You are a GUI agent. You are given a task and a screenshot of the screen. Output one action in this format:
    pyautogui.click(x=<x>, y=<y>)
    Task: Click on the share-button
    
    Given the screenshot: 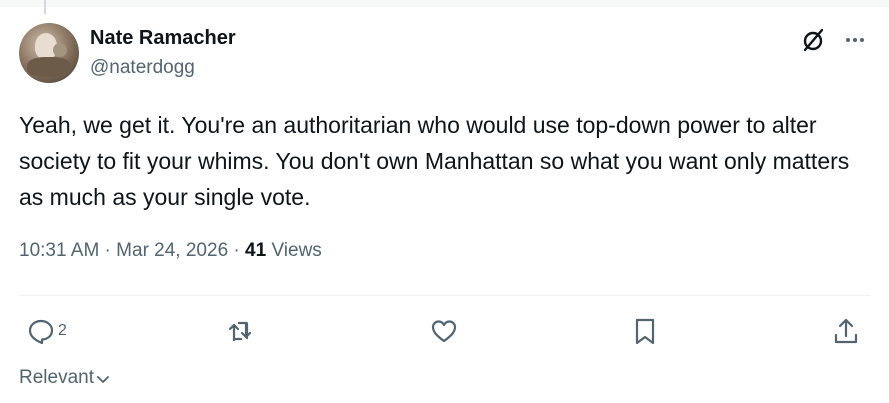 What is the action you would take?
    pyautogui.click(x=846, y=331)
    